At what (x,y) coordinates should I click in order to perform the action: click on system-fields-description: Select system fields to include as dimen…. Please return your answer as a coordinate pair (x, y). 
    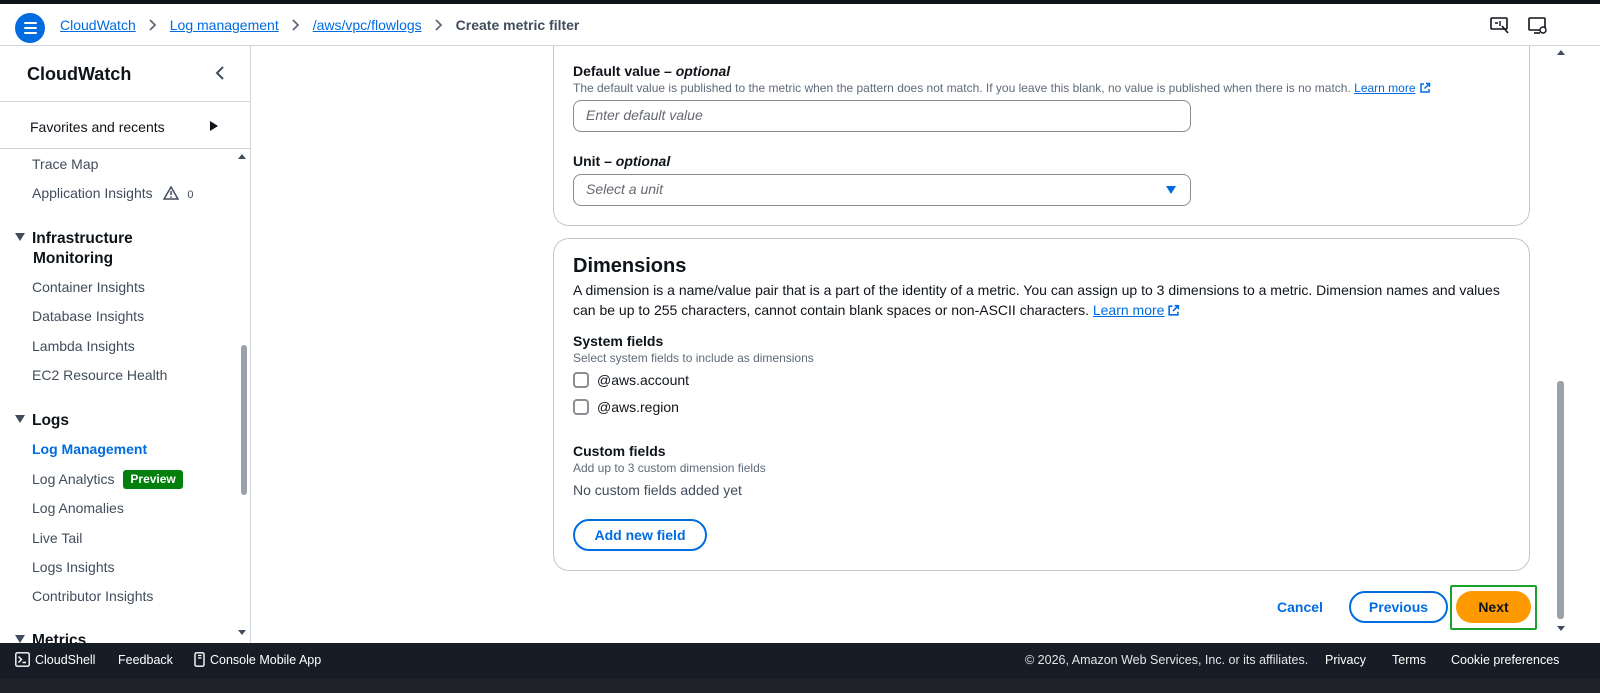
    Looking at the image, I should click on (693, 358).